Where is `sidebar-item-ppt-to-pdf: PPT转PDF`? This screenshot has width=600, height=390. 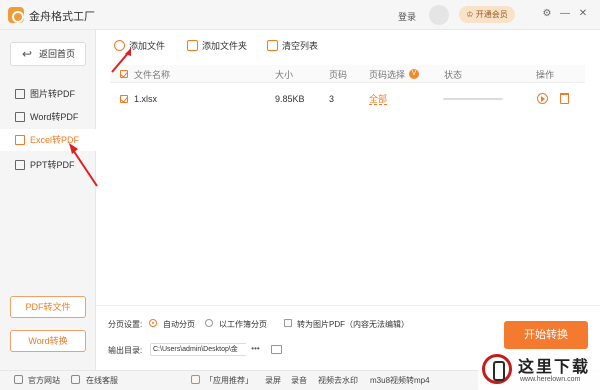 sidebar-item-ppt-to-pdf: PPT转PDF is located at coordinates (48, 165).